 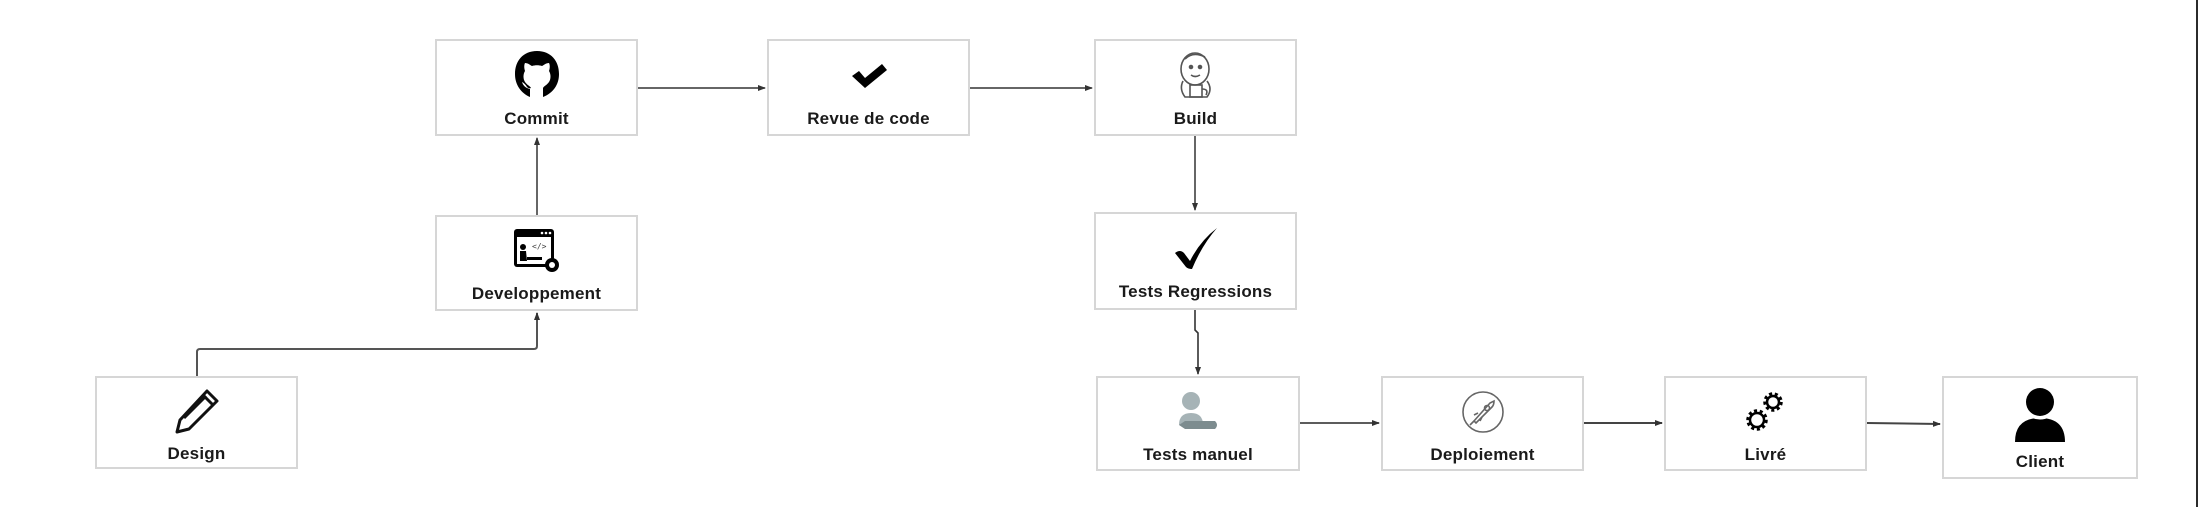 I want to click on node-tests-manuel: Tests manuel, so click(x=1198, y=423).